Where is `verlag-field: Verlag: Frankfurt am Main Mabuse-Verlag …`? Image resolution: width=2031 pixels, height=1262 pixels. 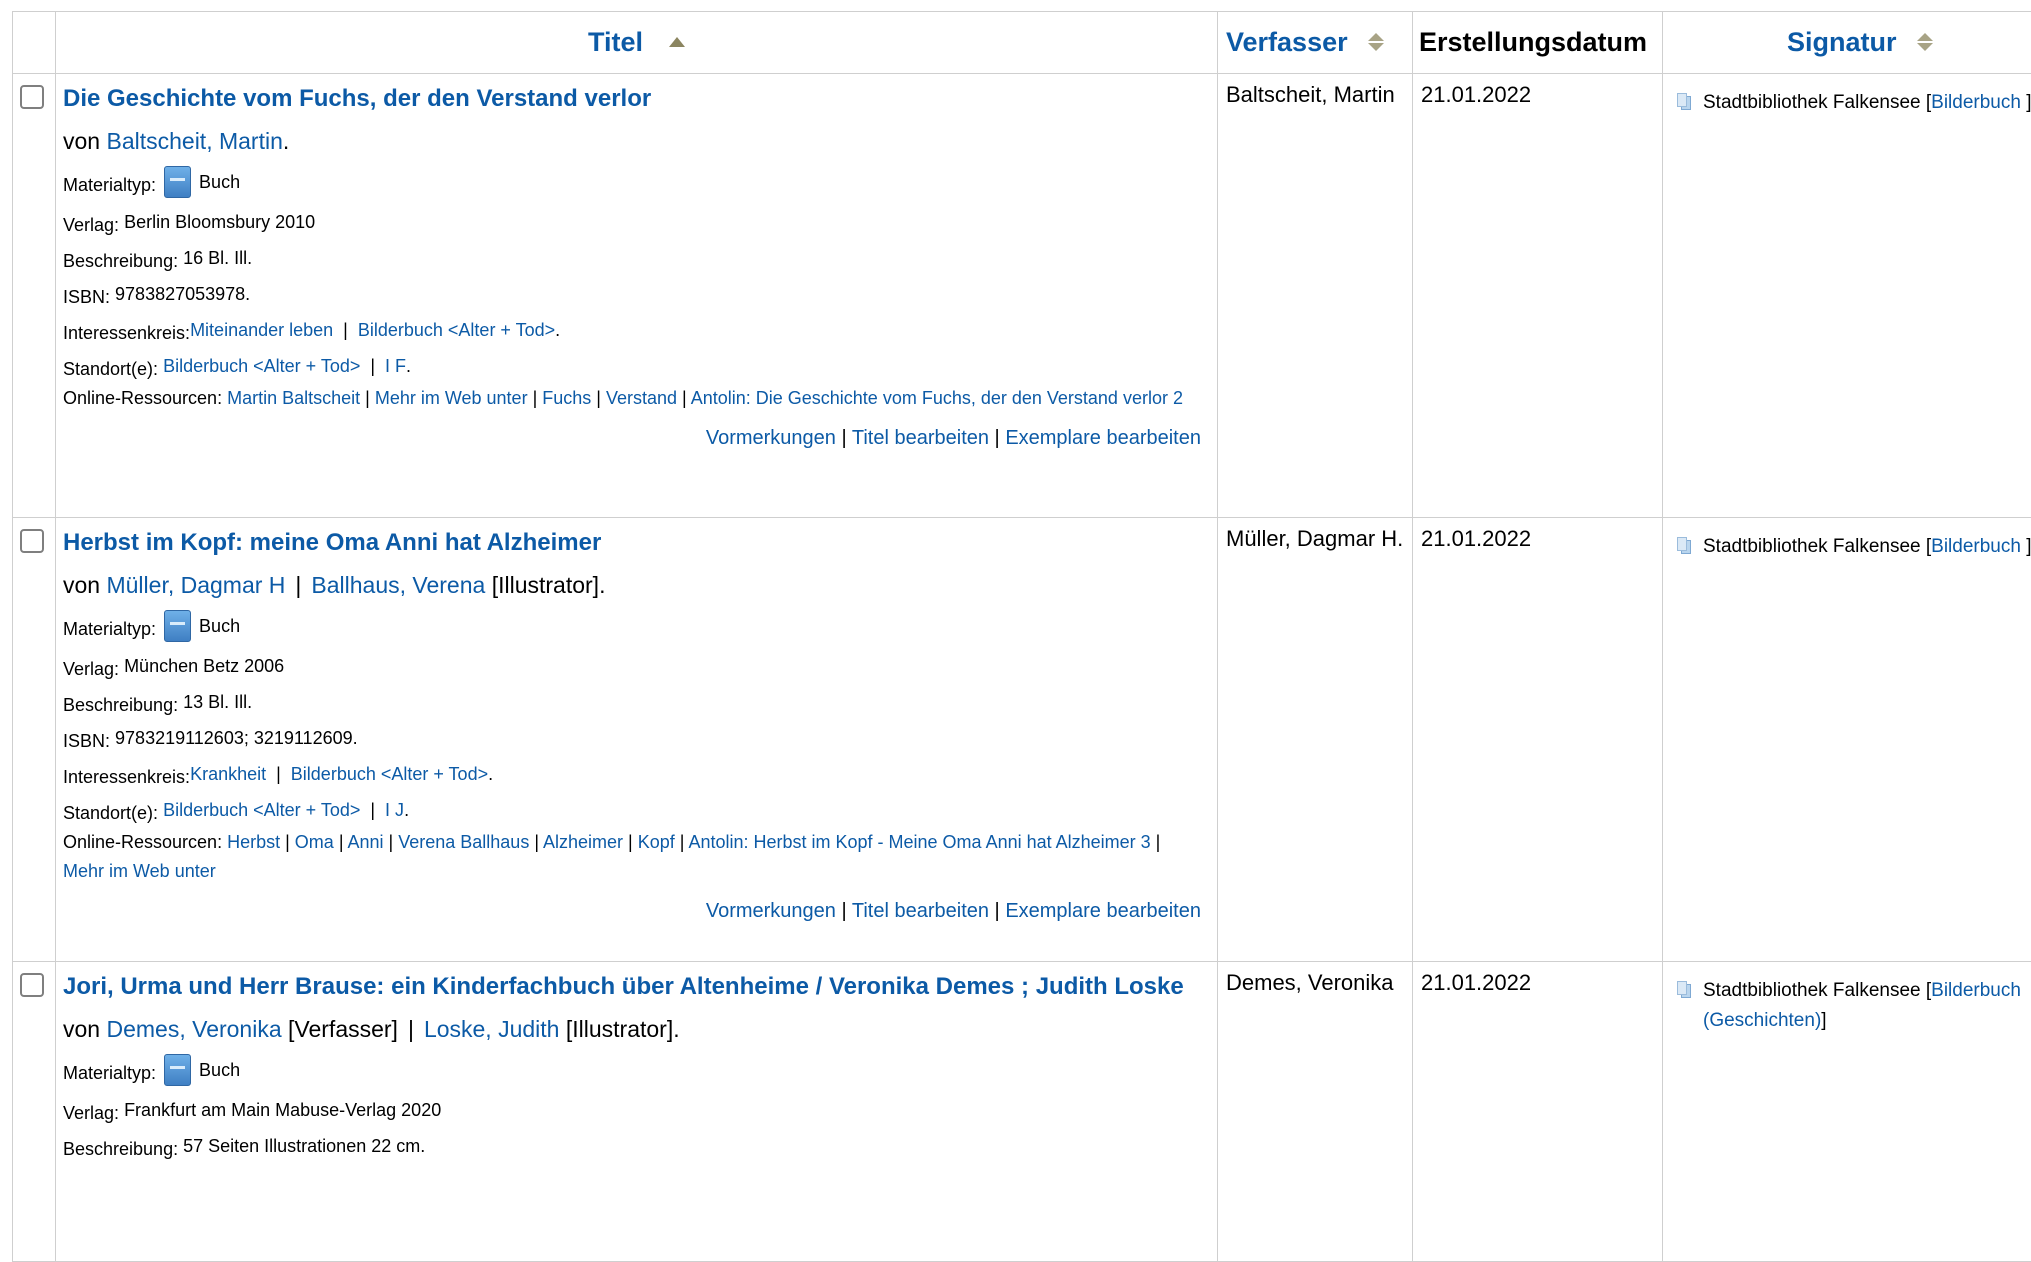 verlag-field: Verlag: Frankfurt am Main Mabuse-Verlag … is located at coordinates (636, 1110).